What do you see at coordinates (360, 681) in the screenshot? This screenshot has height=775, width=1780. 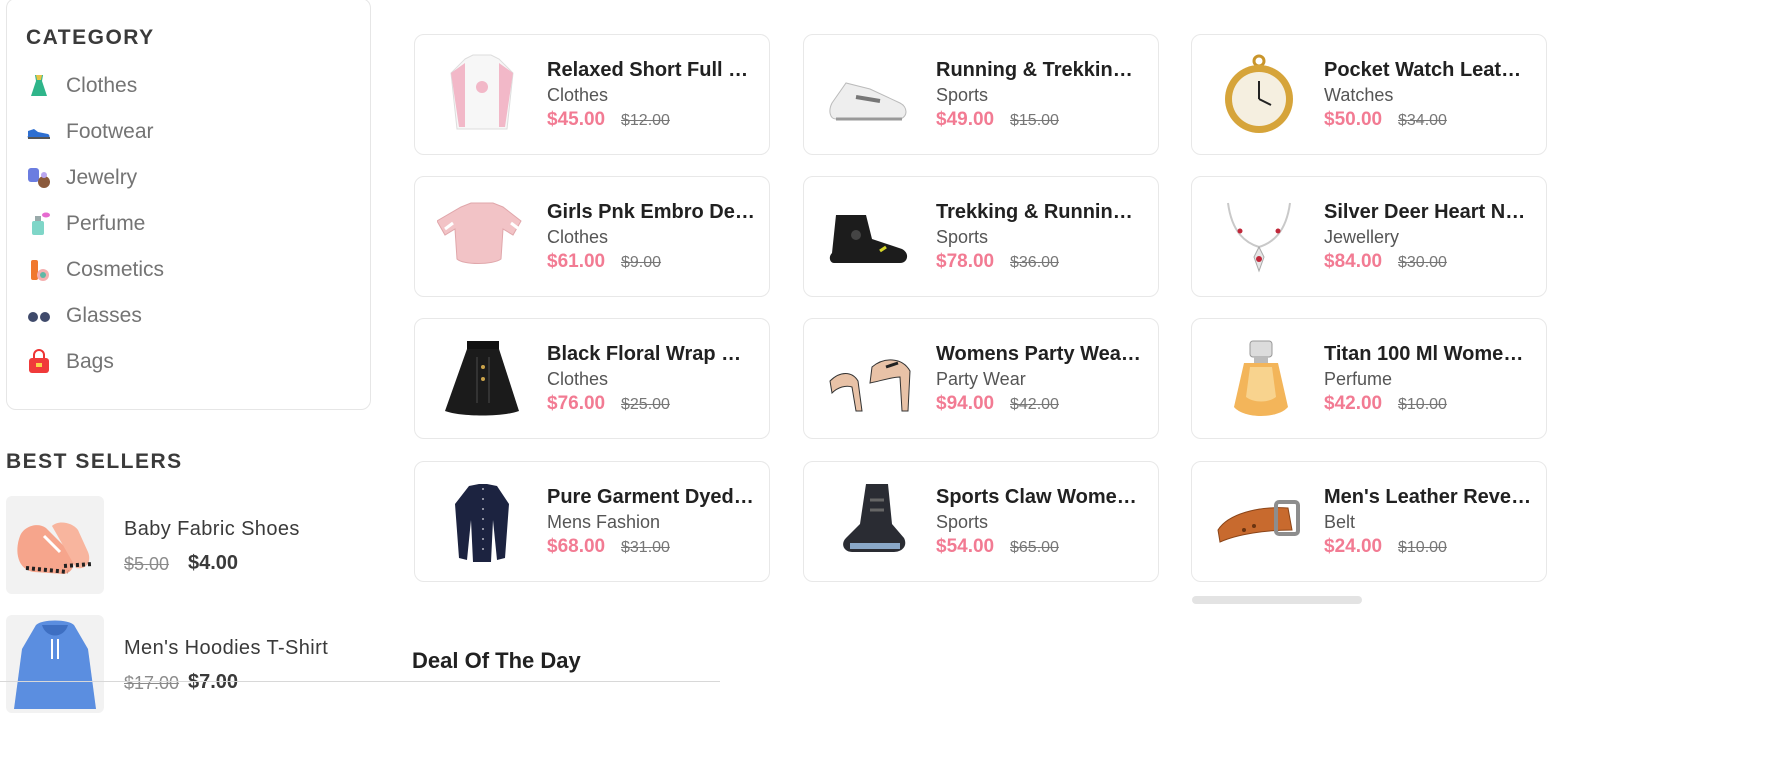 I see `divider` at bounding box center [360, 681].